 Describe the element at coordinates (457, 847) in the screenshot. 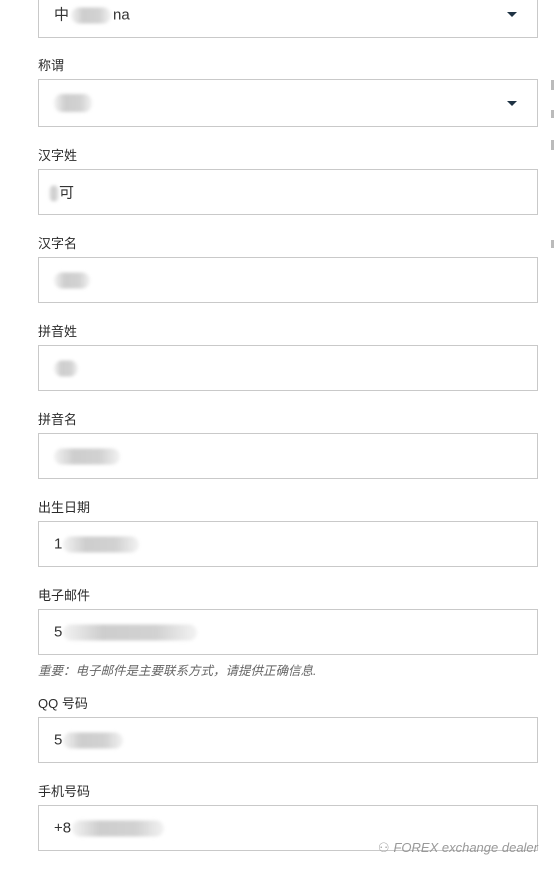

I see `watermark: ⚇ FOREX exchange dealer` at that location.